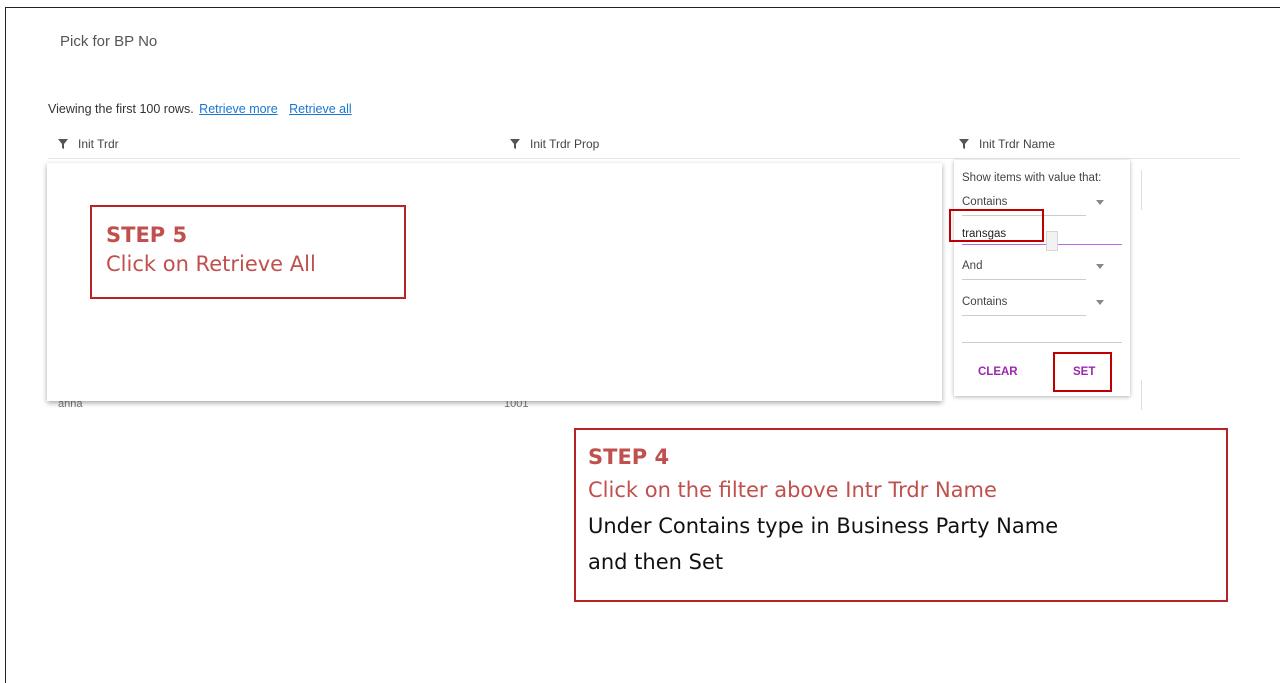  What do you see at coordinates (1017, 144) in the screenshot?
I see `column-header-label: Init Trdr Name` at bounding box center [1017, 144].